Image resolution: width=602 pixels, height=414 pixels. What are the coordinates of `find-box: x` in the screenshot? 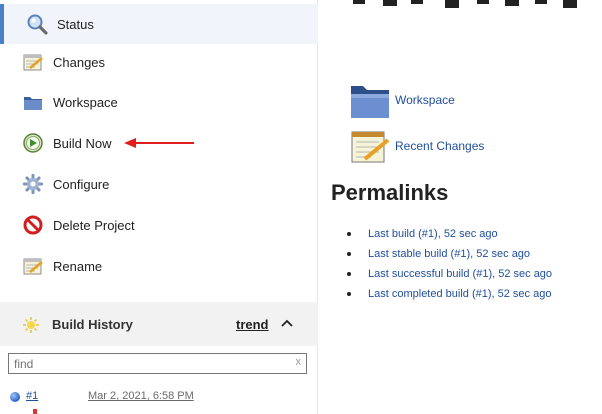 It's located at (157, 363).